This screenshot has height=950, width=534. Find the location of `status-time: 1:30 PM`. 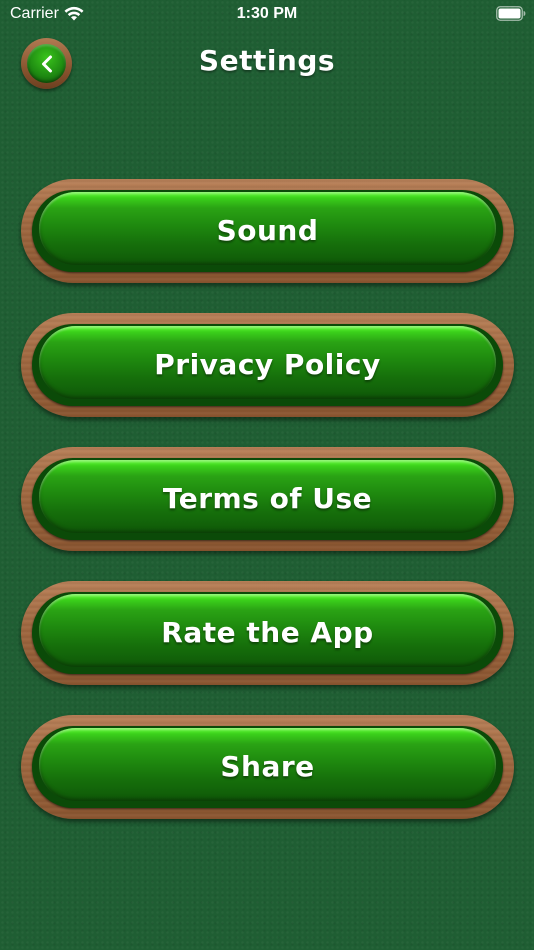

status-time: 1:30 PM is located at coordinates (267, 13).